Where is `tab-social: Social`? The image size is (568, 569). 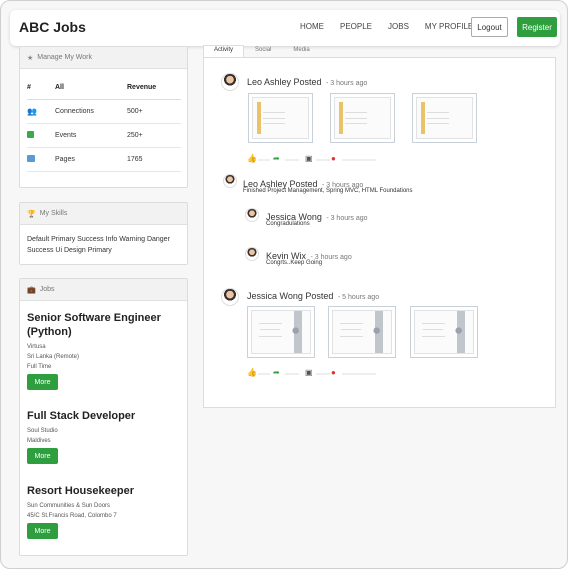
tab-social: Social is located at coordinates (263, 51).